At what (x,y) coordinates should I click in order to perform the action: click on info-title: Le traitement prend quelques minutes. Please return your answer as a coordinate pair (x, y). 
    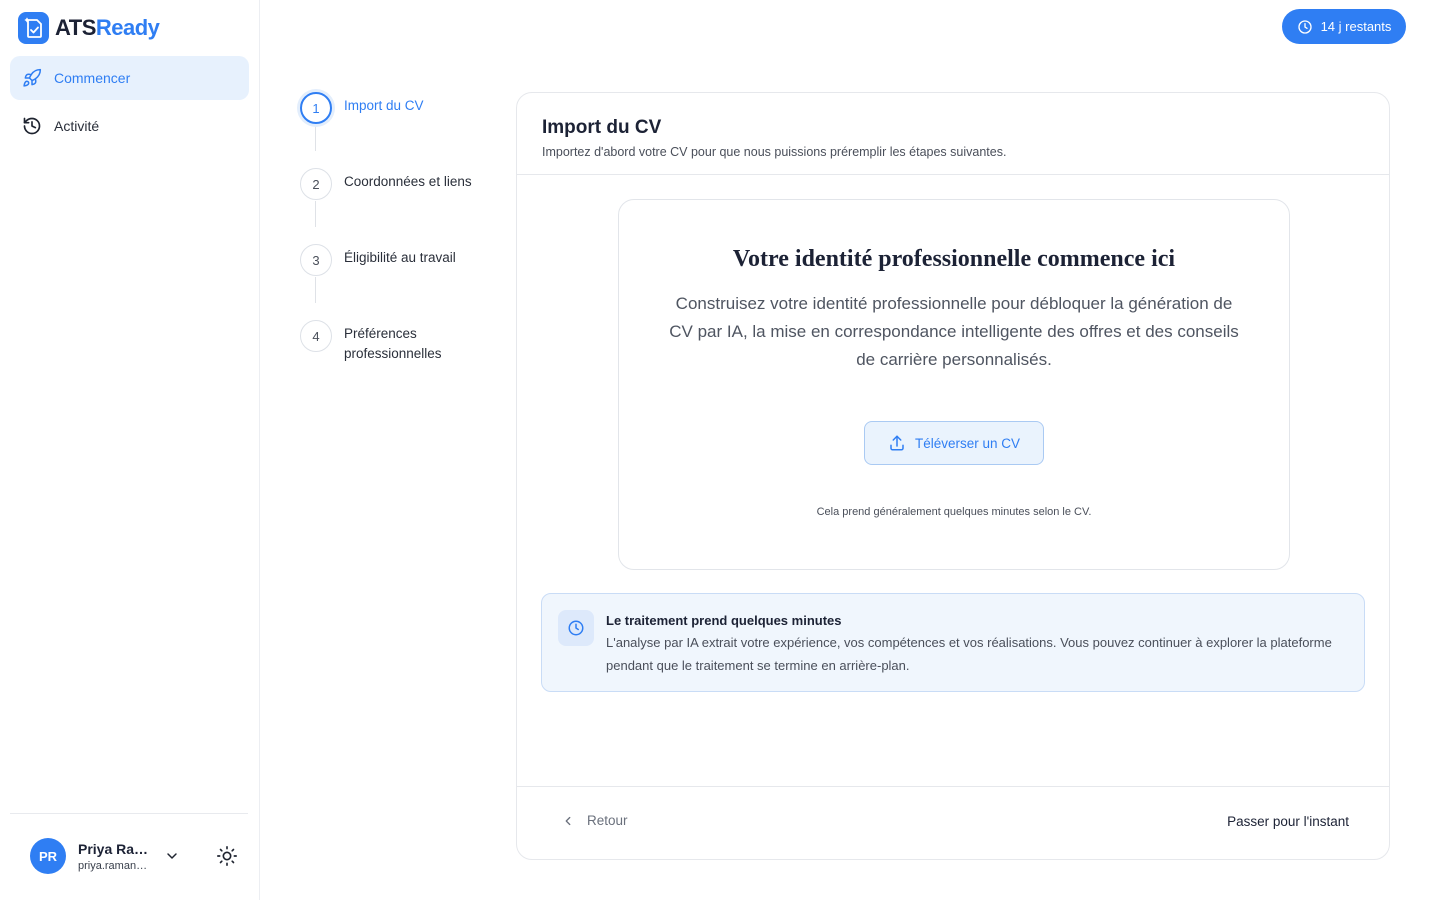
    Looking at the image, I should click on (724, 620).